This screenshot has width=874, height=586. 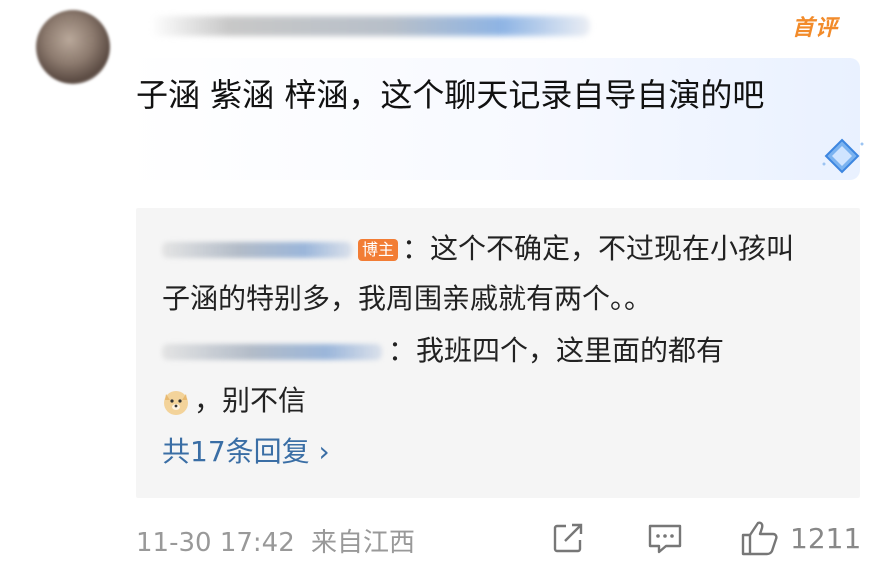 I want to click on thumbs-up-icon, so click(x=759, y=538).